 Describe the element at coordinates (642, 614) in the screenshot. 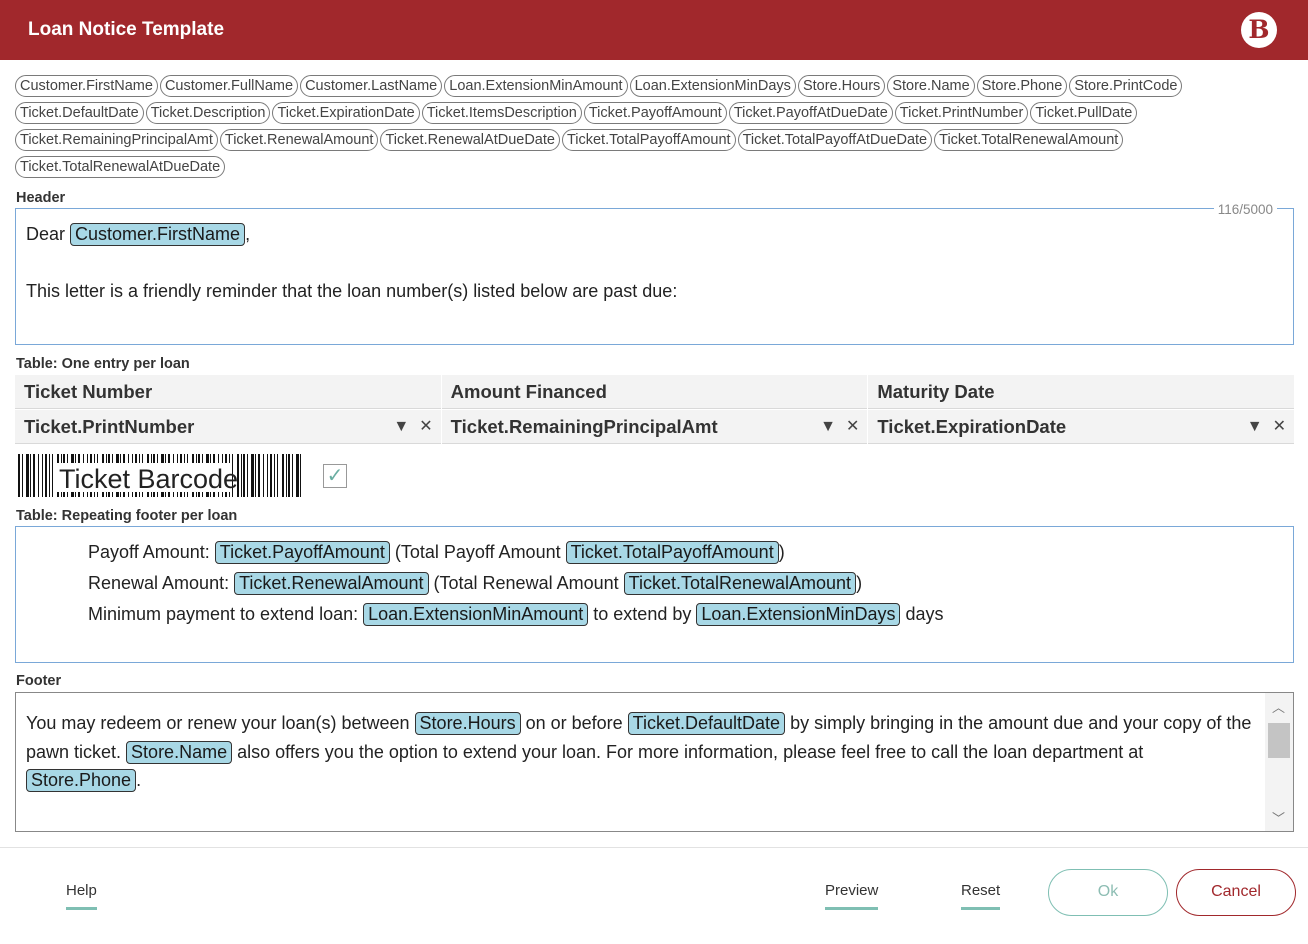

I see `text-run: to extend by` at that location.